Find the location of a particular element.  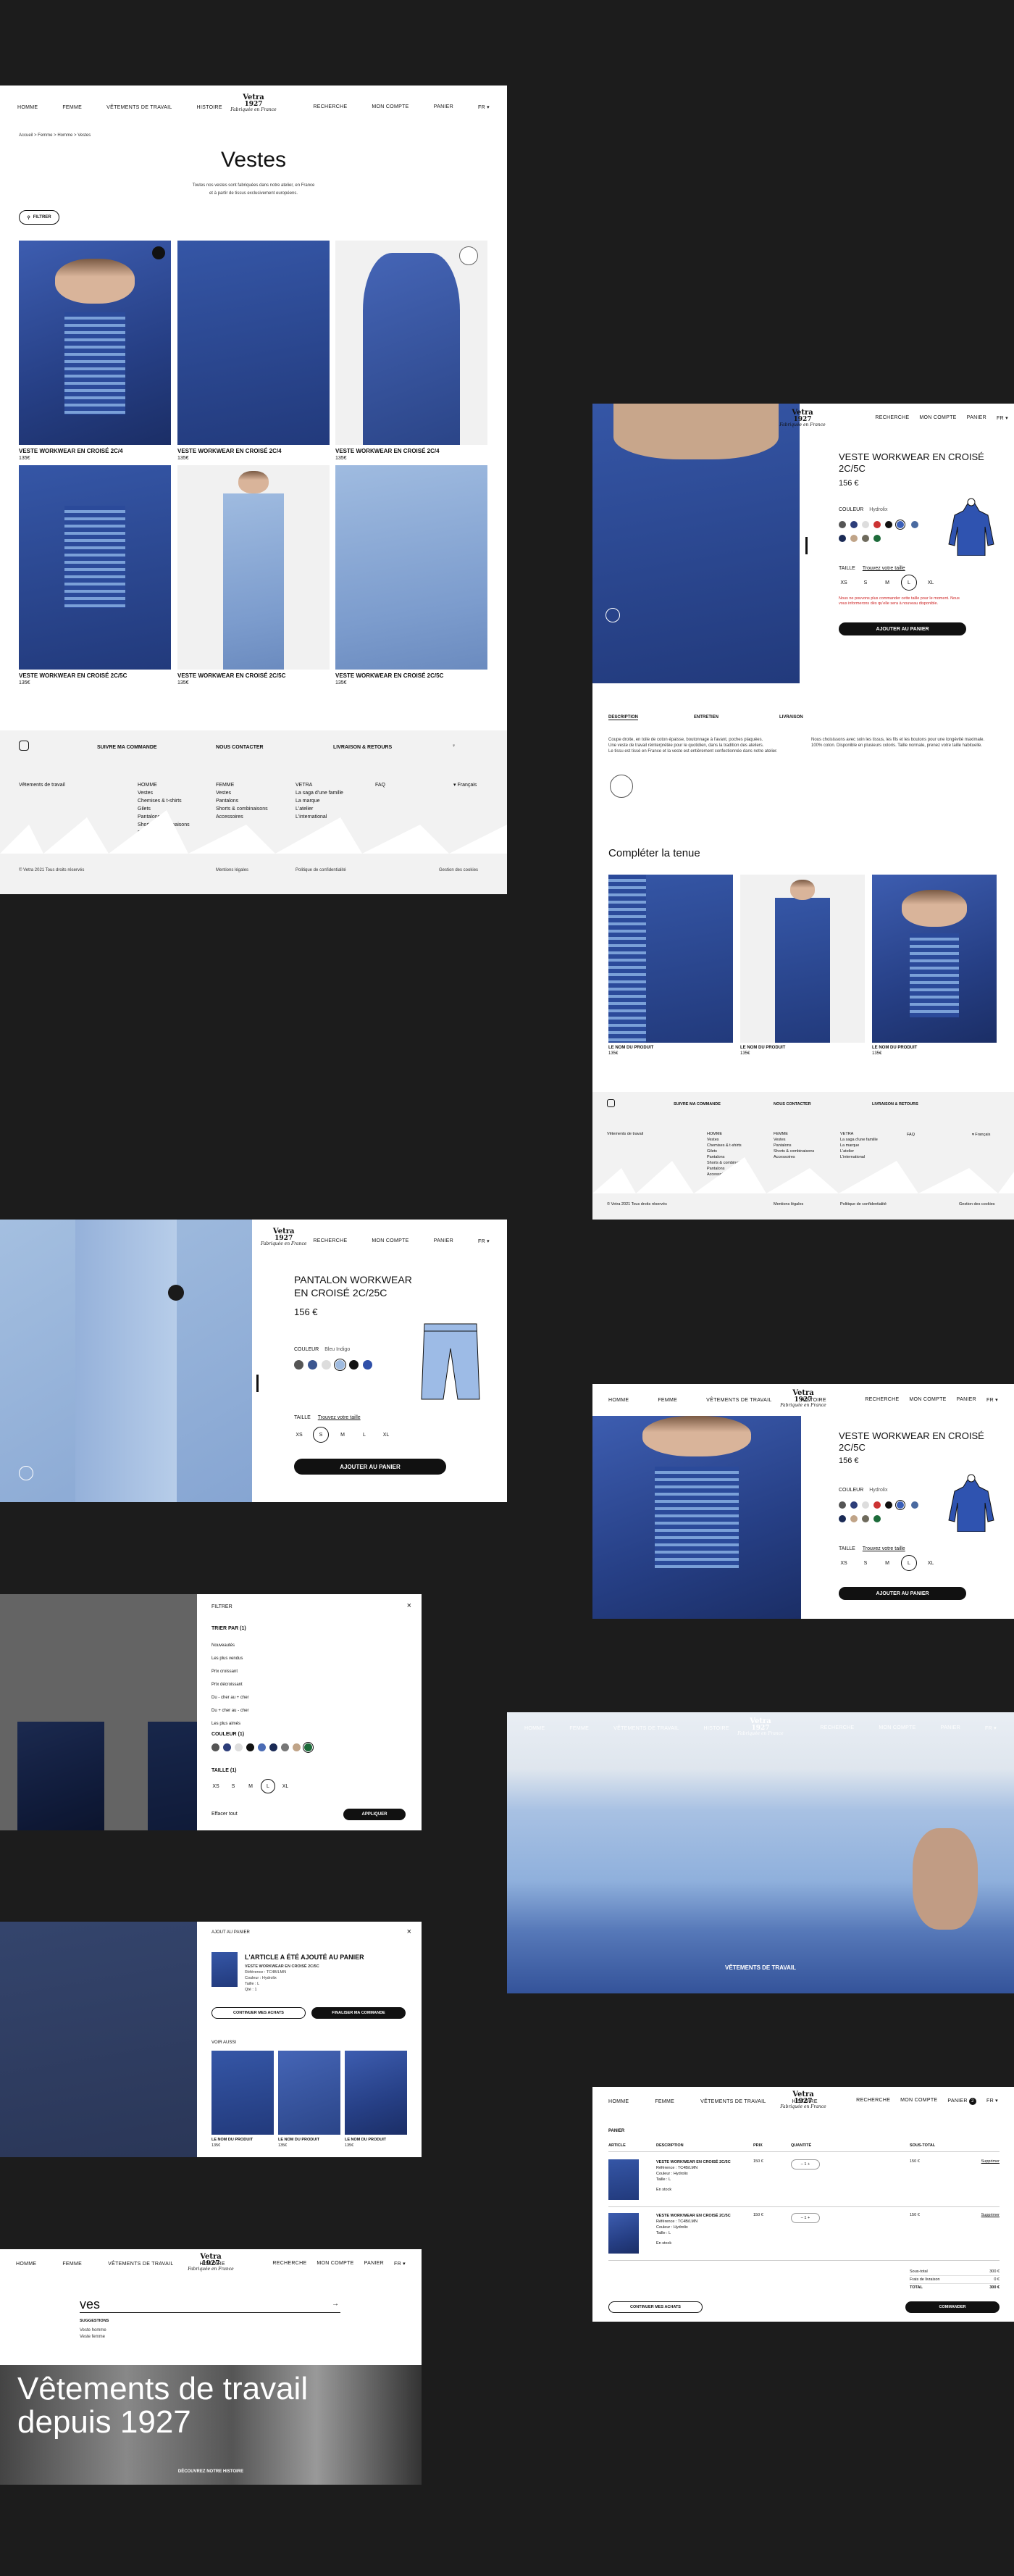

product-caption: Veste workwear en croisé 2C/5C 135€ is located at coordinates (231, 678).